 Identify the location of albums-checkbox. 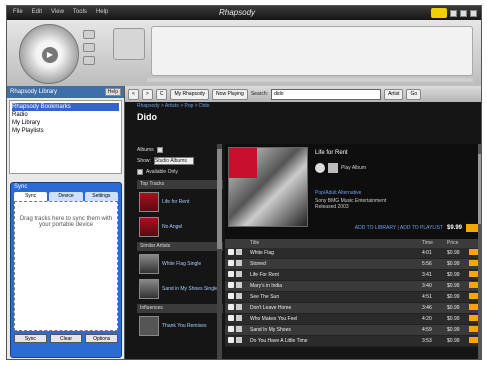
(159, 149).